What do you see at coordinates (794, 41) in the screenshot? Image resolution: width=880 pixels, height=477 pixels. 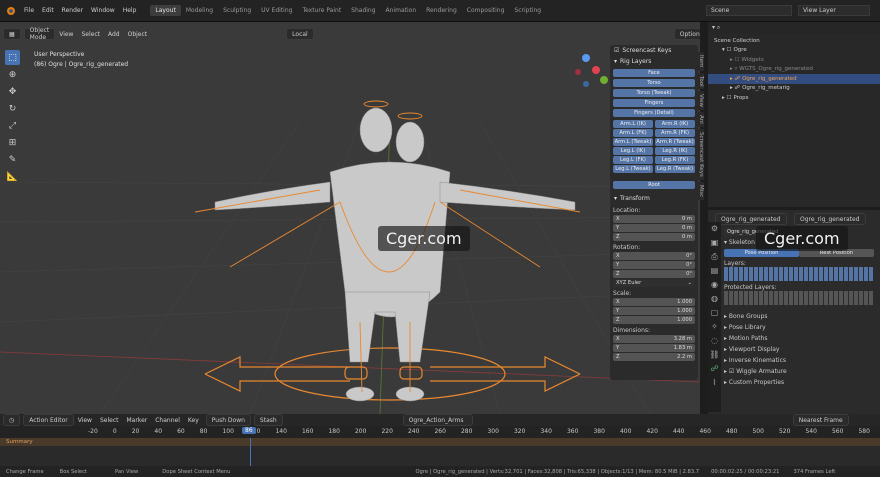 I see `outliner-row-scene-collection: Scene Collection` at bounding box center [794, 41].